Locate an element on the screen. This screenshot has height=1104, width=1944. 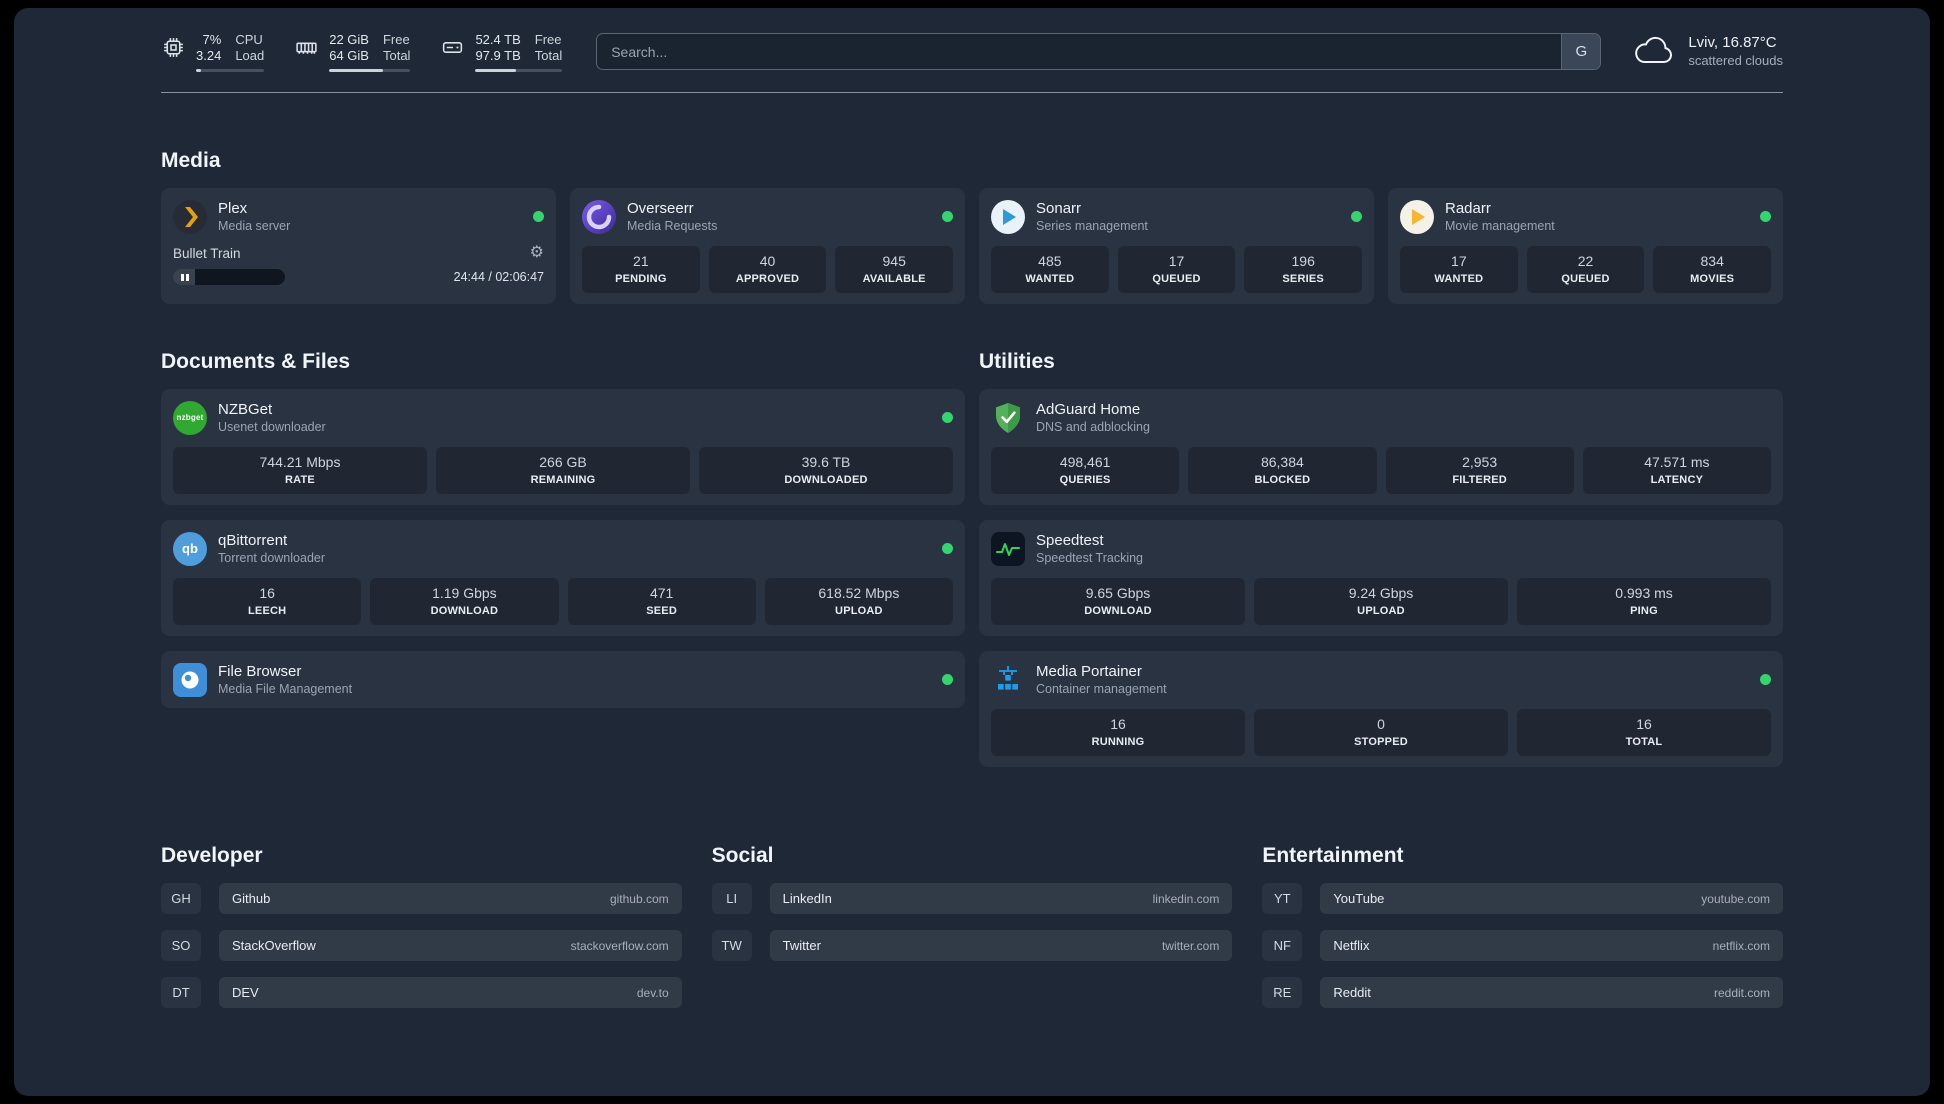
stat-blocked: 86,384 BLOCKED is located at coordinates (1282, 470).